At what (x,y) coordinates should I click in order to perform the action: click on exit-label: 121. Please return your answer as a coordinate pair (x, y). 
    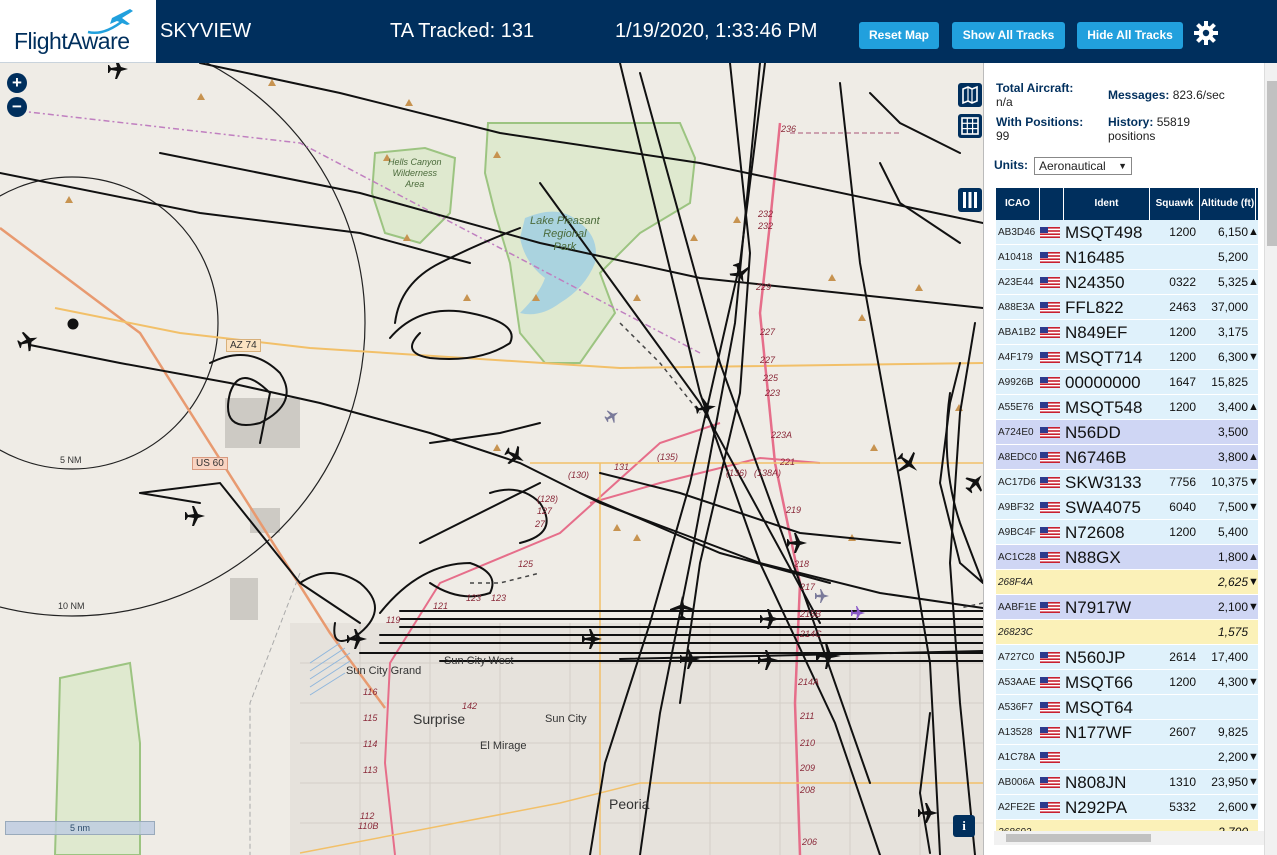
    Looking at the image, I should click on (441, 606).